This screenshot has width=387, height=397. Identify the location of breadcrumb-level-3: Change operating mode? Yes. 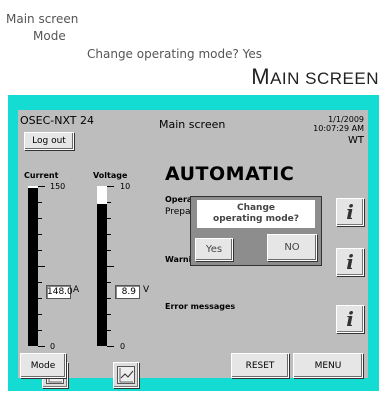
(174, 54).